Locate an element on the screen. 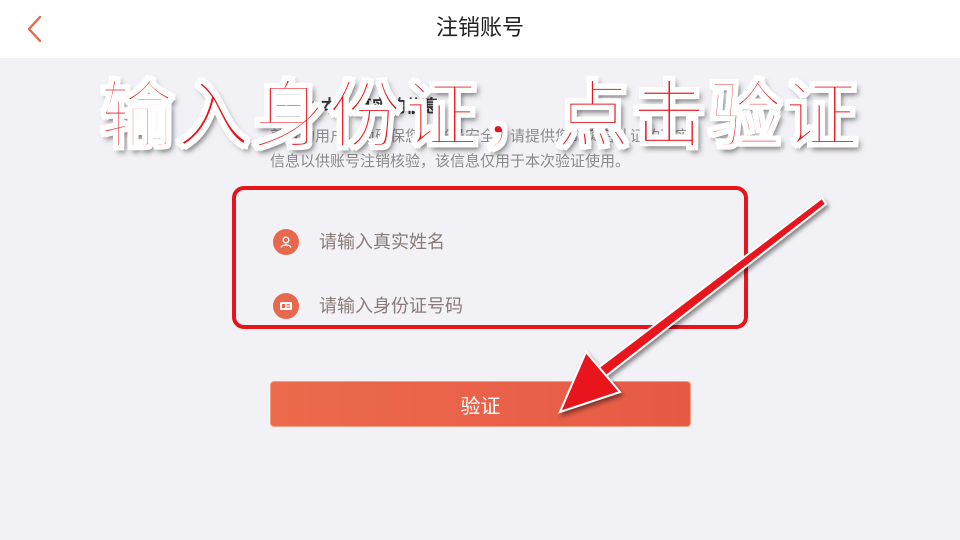 The width and height of the screenshot is (960, 540). chevron-left-icon is located at coordinates (34, 29).